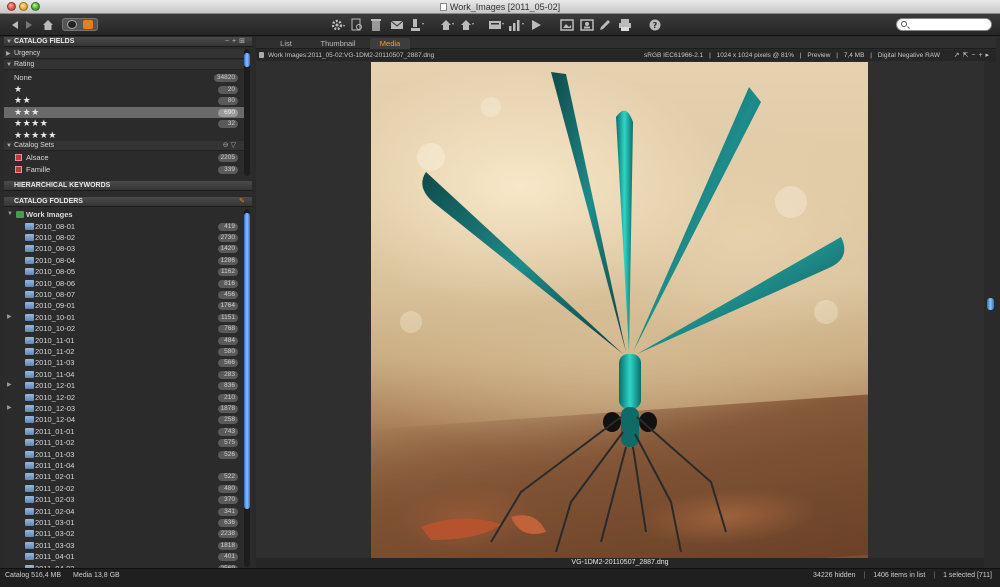 The image size is (1000, 587). Describe the element at coordinates (124, 157) in the screenshot. I see `catalog-set-alsace: Alsace 2205` at that location.